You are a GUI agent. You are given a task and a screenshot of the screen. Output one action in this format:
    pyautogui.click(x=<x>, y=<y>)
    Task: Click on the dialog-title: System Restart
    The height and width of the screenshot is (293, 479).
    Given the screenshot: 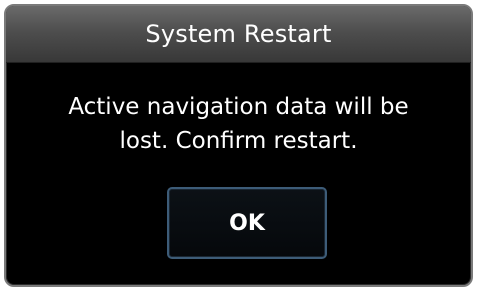 What is the action you would take?
    pyautogui.click(x=238, y=34)
    